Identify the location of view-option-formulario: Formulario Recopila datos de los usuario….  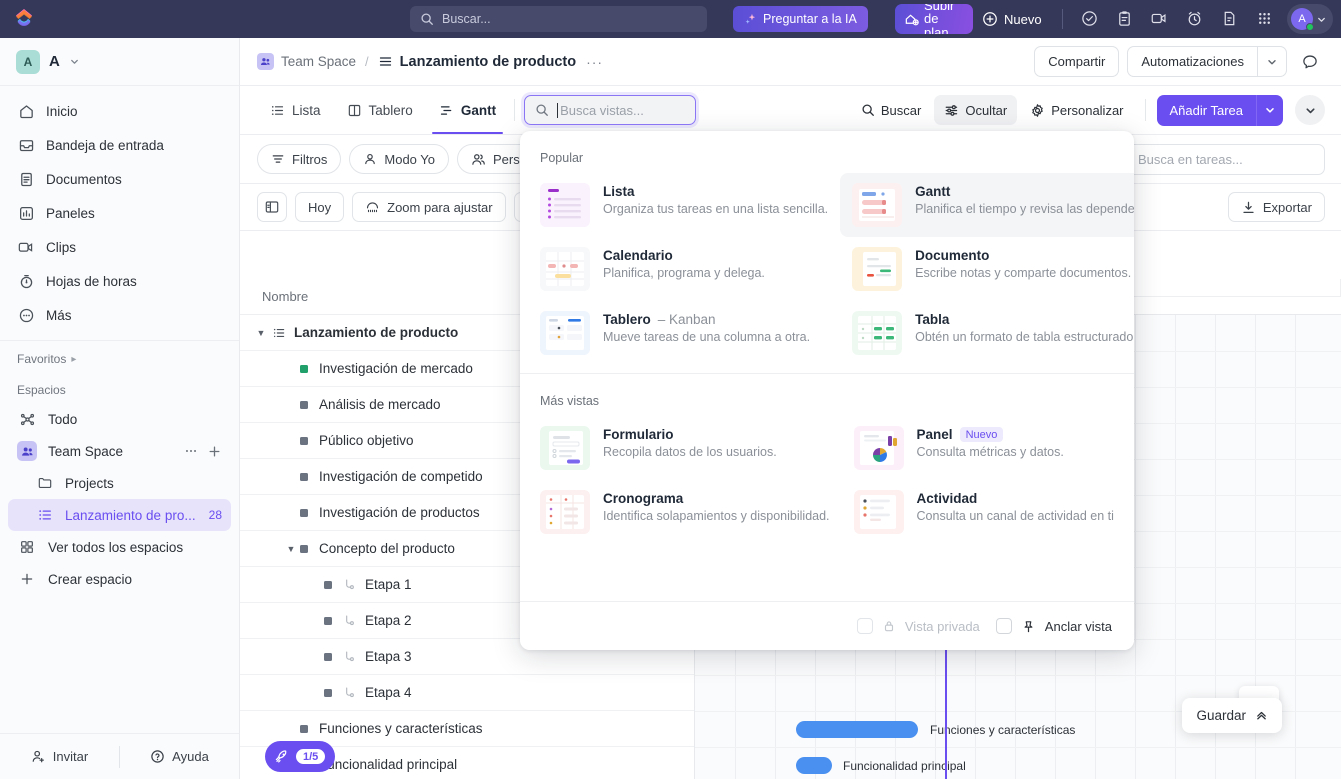
(685, 448).